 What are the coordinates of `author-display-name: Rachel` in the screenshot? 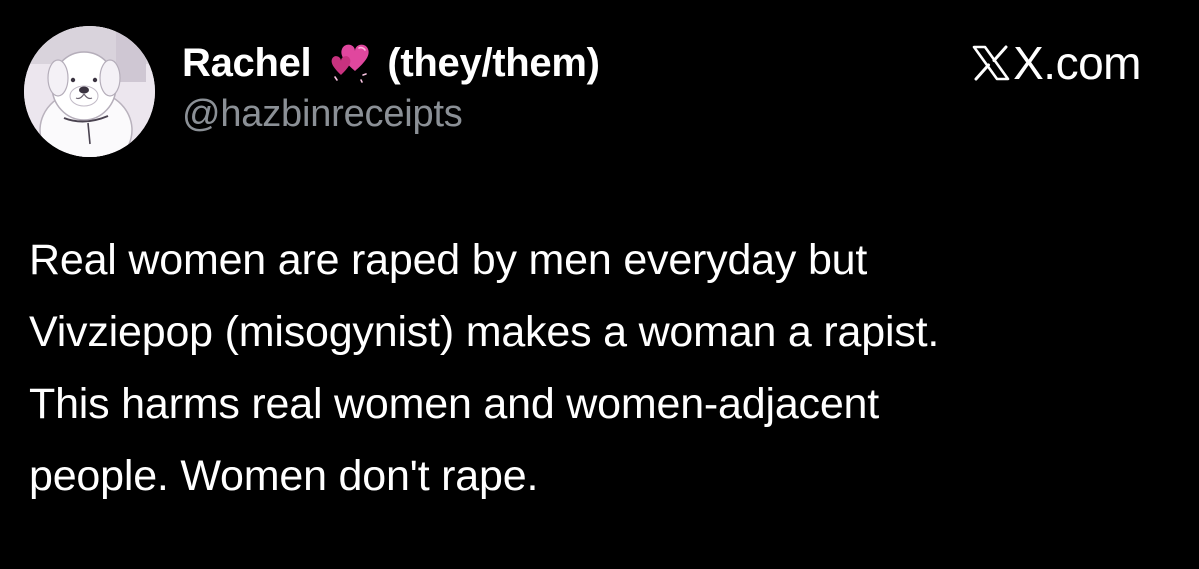 It's located at (247, 63).